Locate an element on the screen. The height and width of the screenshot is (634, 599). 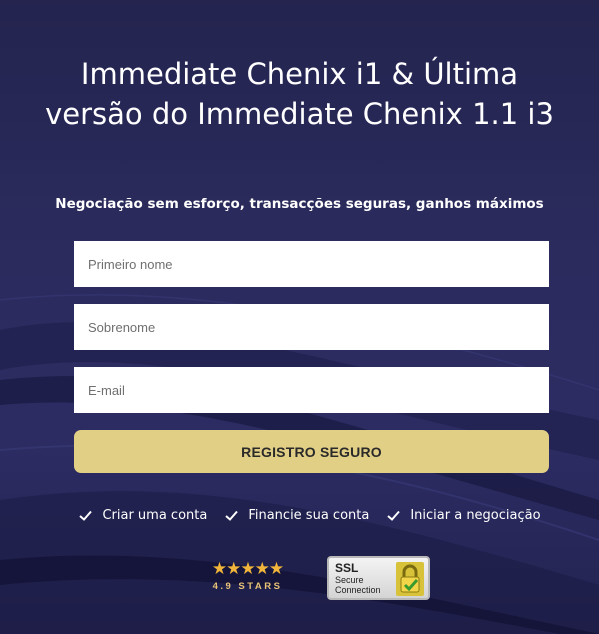
last-name-input is located at coordinates (311, 327).